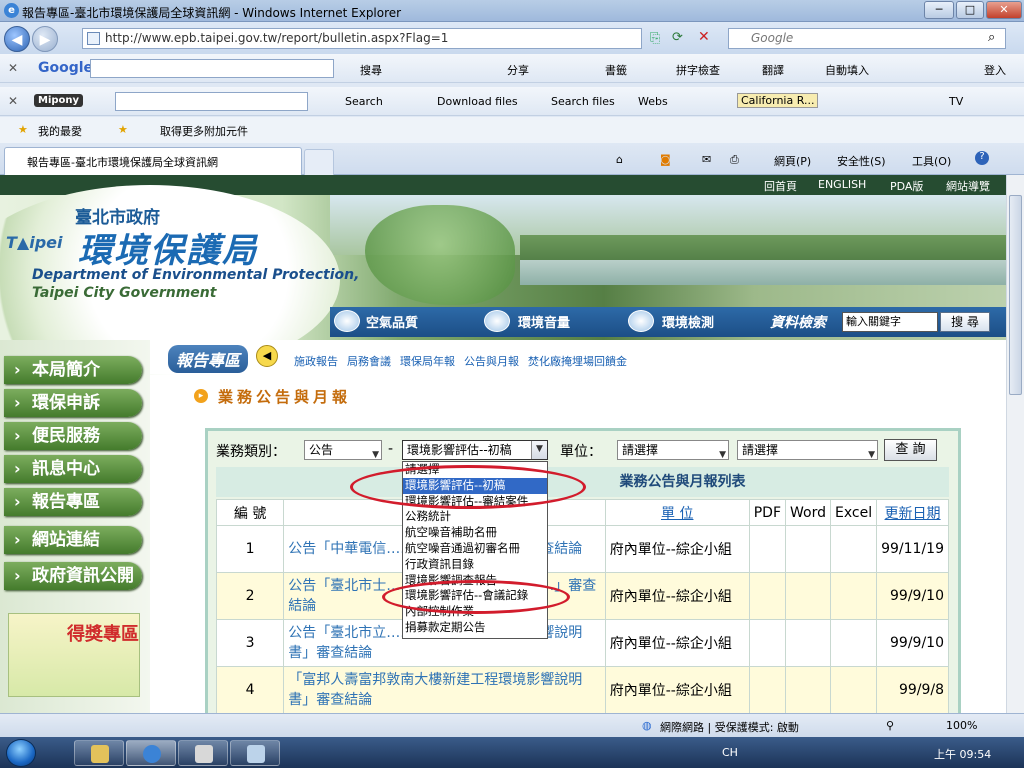  What do you see at coordinates (673, 450) in the screenshot?
I see `unit-select-1: 請選擇 ▼` at bounding box center [673, 450].